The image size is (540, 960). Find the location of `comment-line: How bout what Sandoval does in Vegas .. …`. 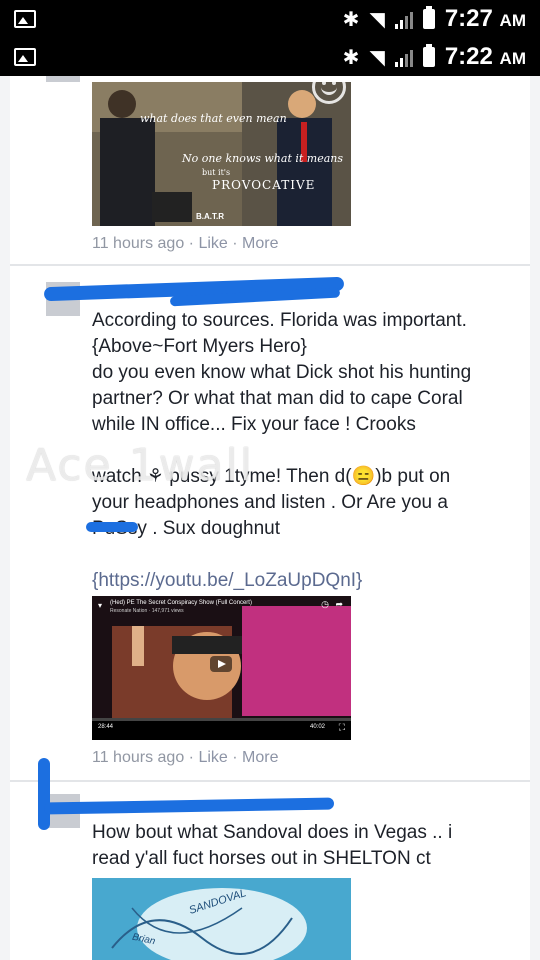

comment-line: How bout what Sandoval does in Vegas .. … is located at coordinates (272, 832).